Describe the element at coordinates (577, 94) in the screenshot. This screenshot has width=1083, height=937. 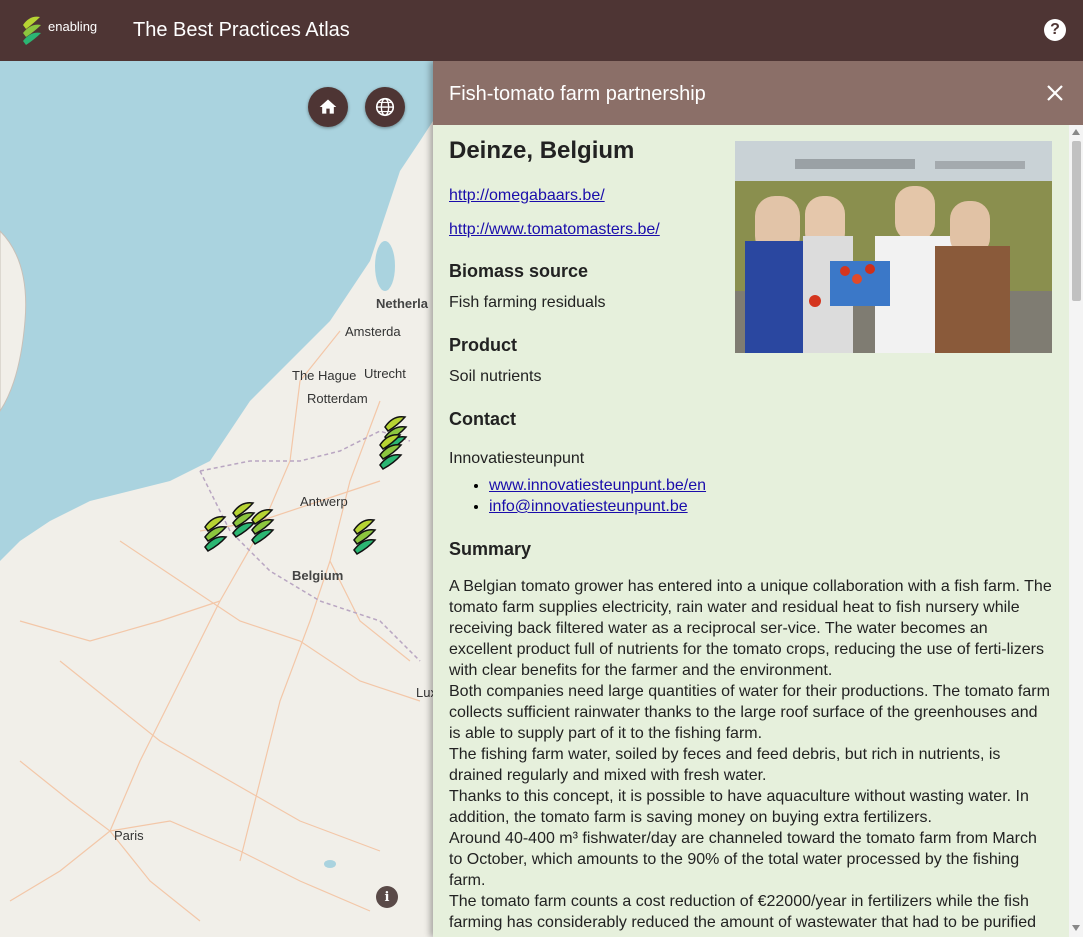
I see `panel-title: Fish-tomato farm partnership` at that location.